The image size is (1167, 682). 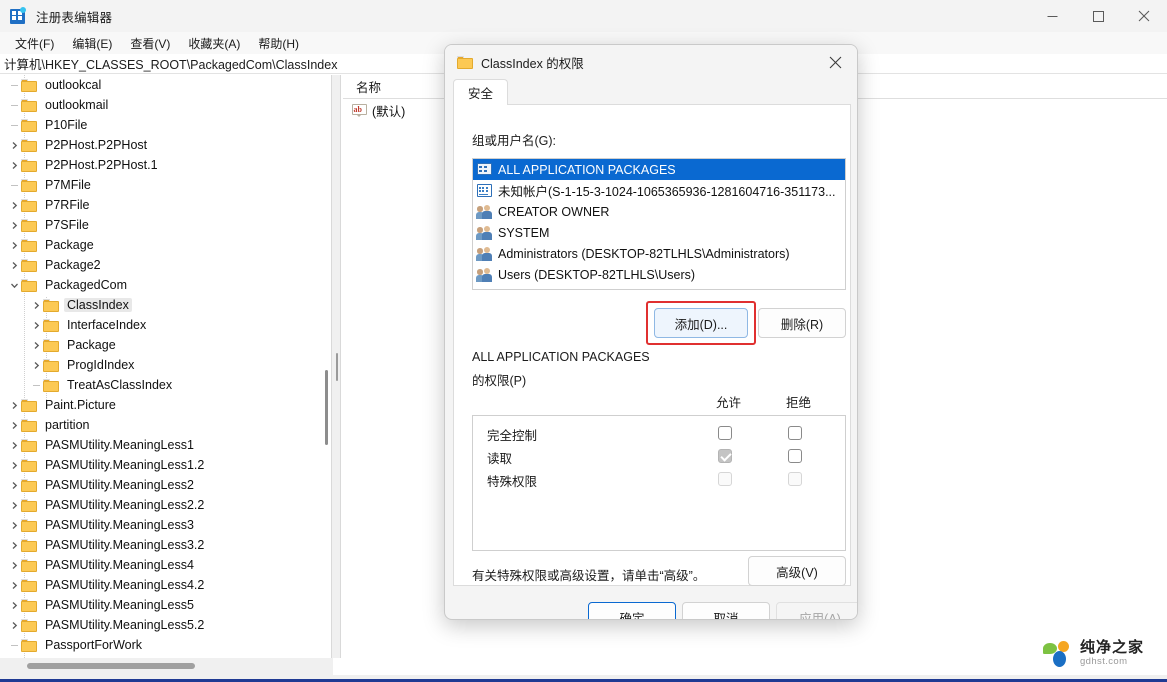 I want to click on tree-item-label: PackagedCom, so click(x=86, y=285).